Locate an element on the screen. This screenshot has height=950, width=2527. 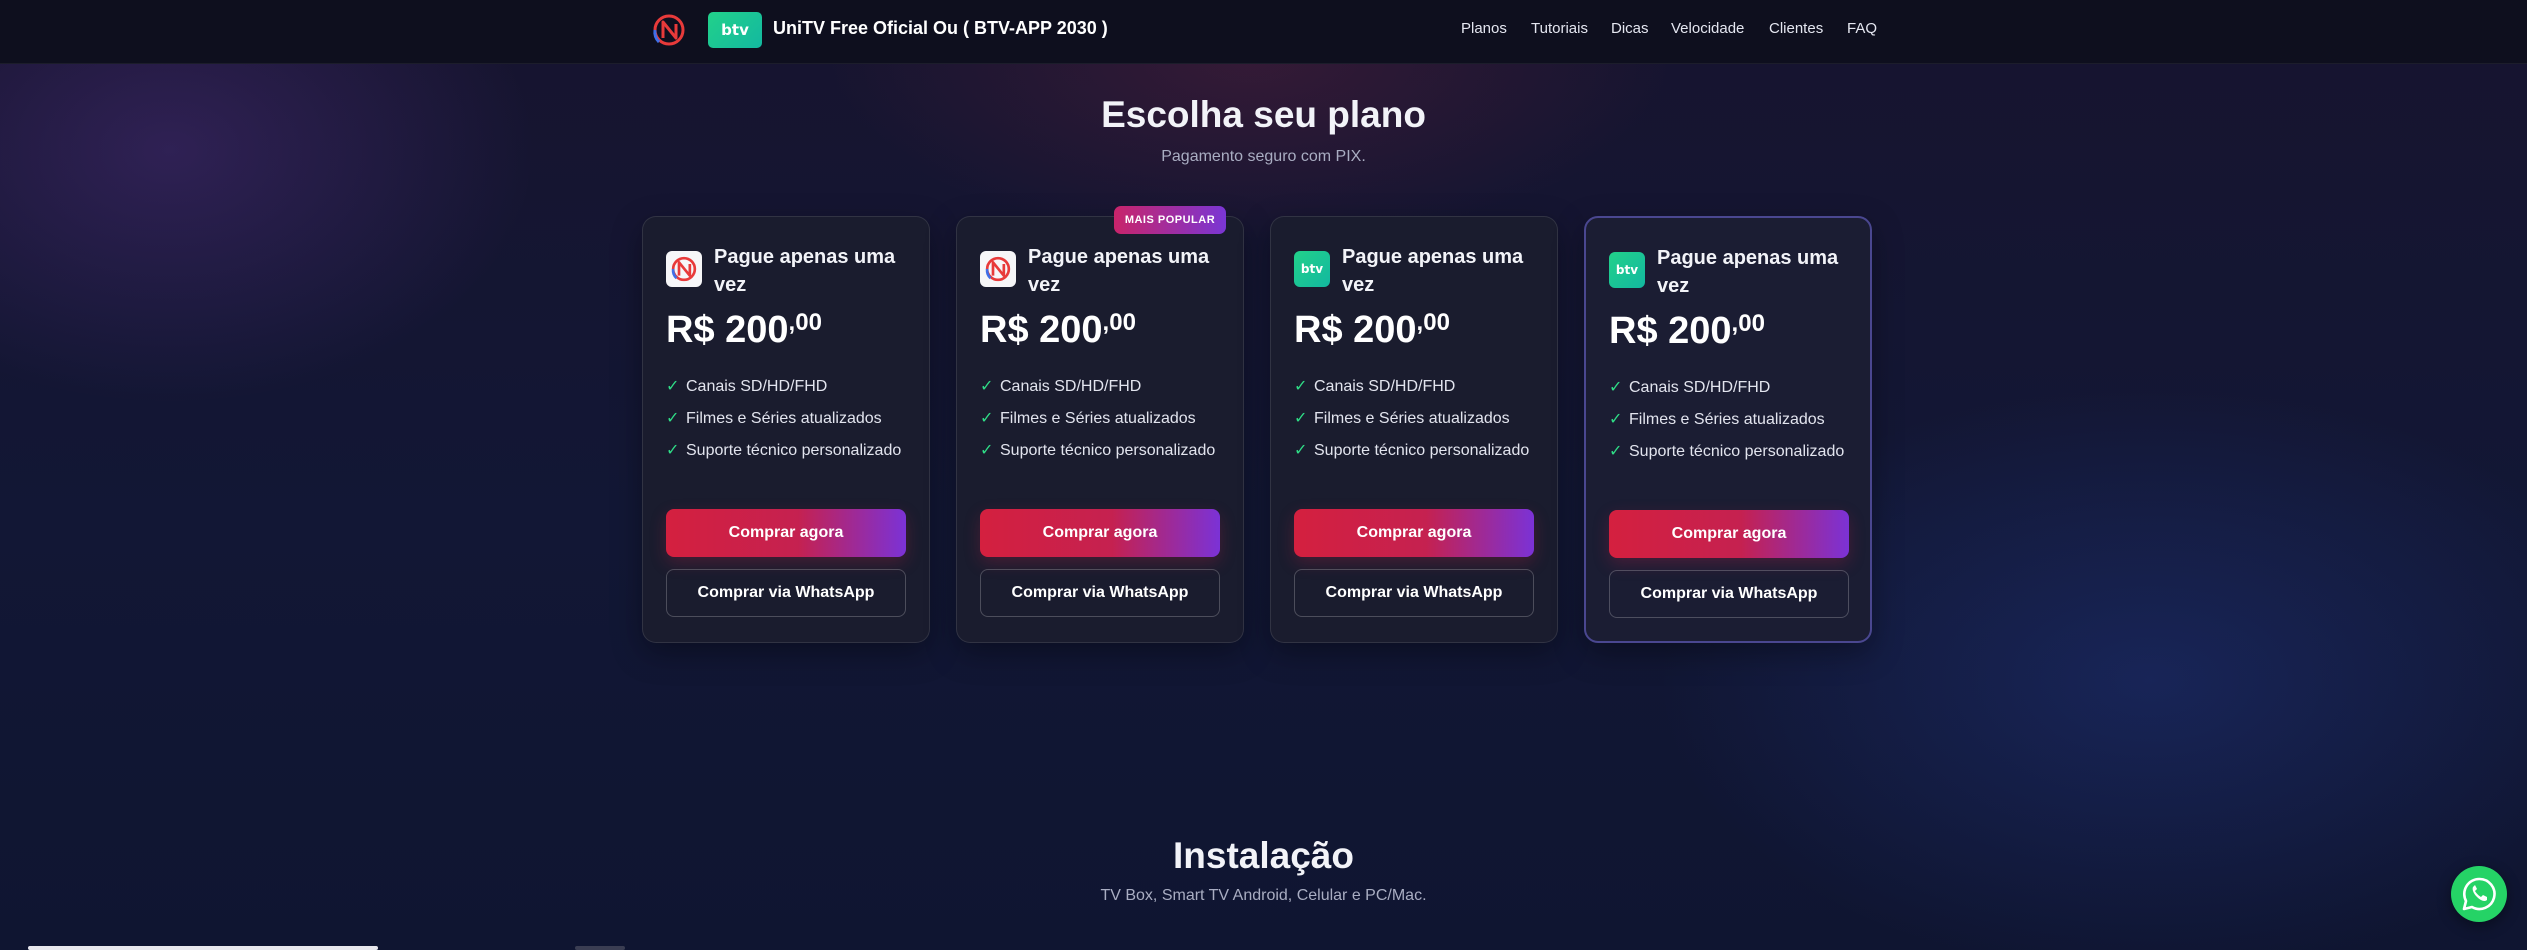
plans-section-subtitle: Pagamento seguro com PIX. is located at coordinates (1263, 156).